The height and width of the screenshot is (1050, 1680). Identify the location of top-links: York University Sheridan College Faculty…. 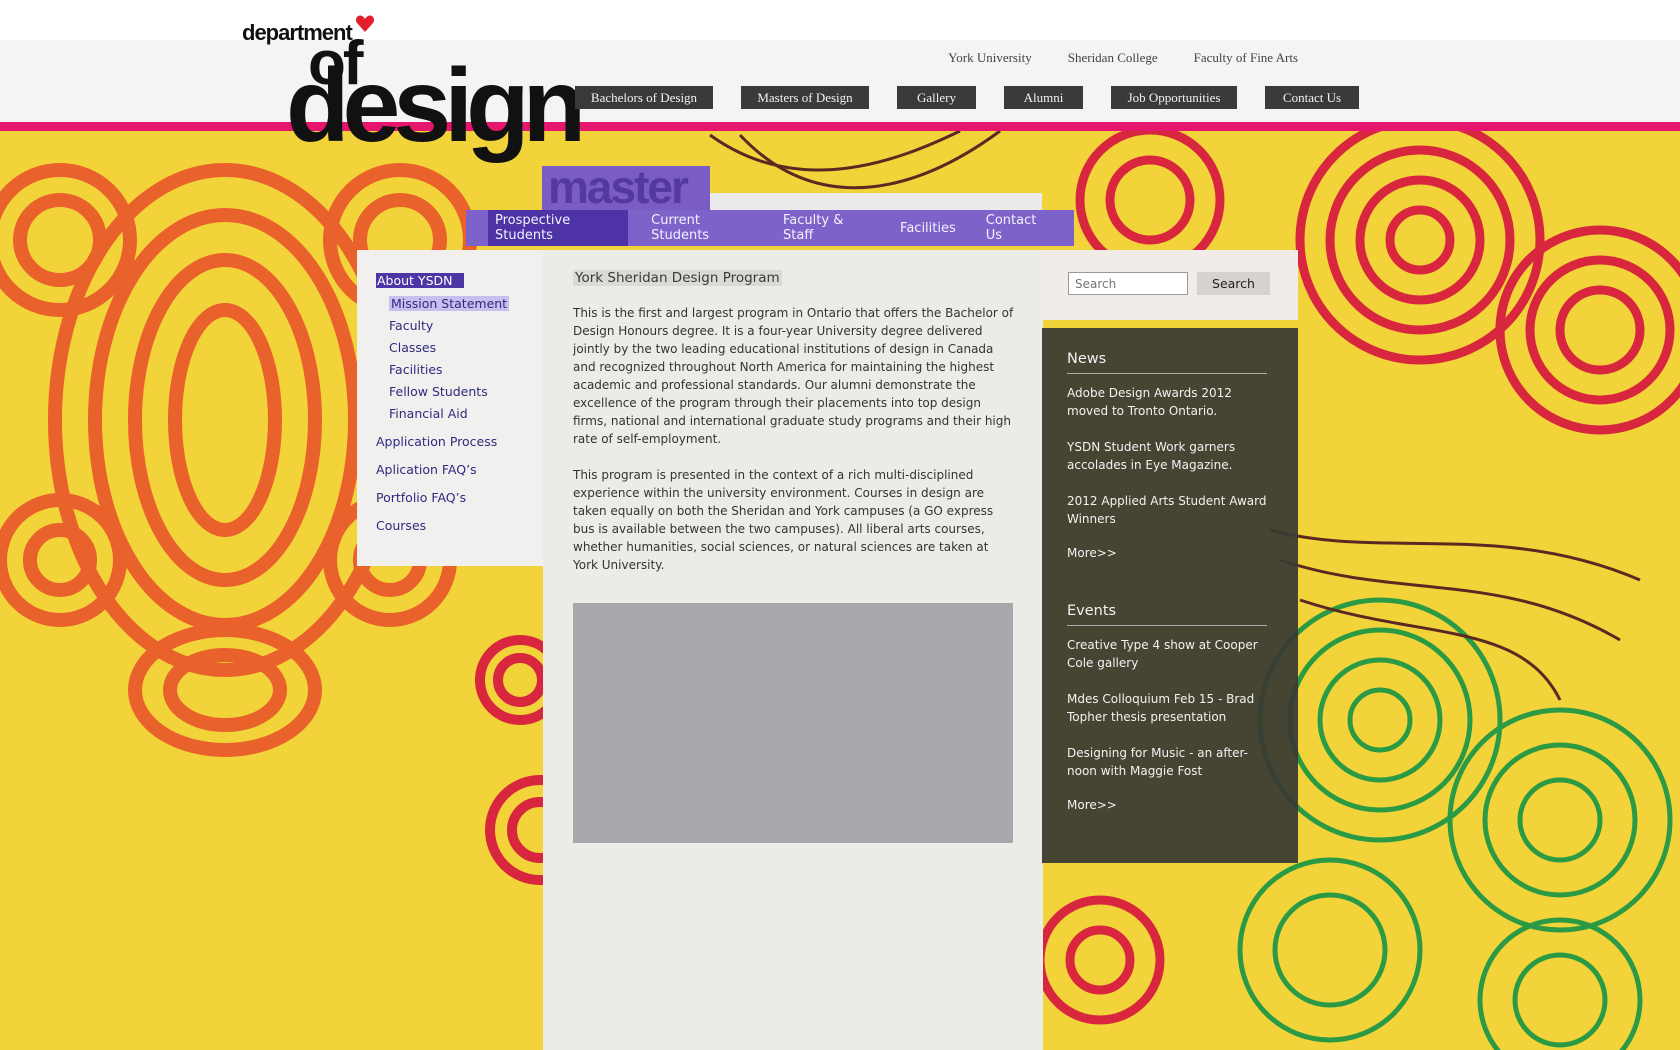
(1123, 58).